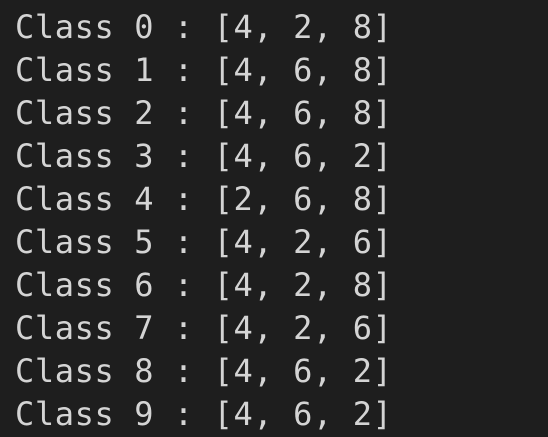  I want to click on output-line-class-8: Class 8 : [4, 6, 2], so click(204, 371).